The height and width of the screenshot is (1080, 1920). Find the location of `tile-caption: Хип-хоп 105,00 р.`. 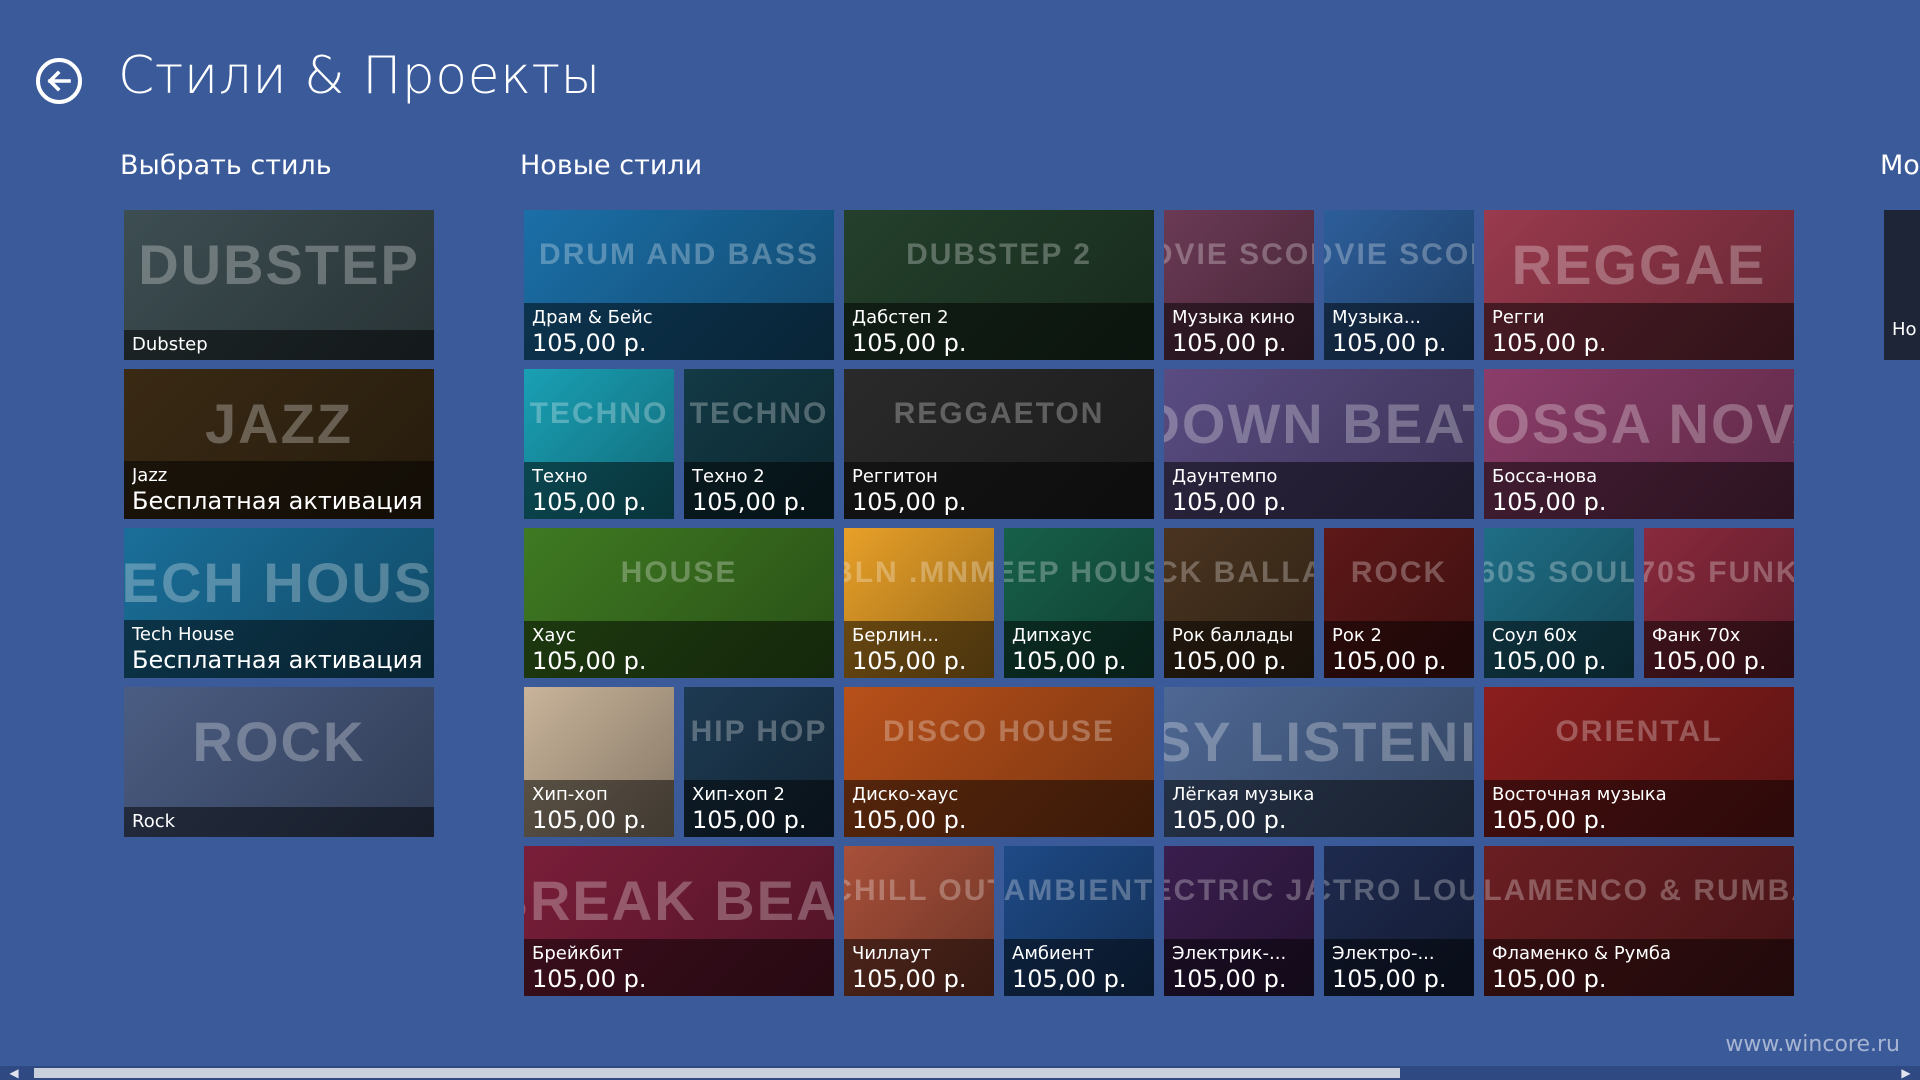

tile-caption: Хип-хоп 105,00 р. is located at coordinates (599, 808).